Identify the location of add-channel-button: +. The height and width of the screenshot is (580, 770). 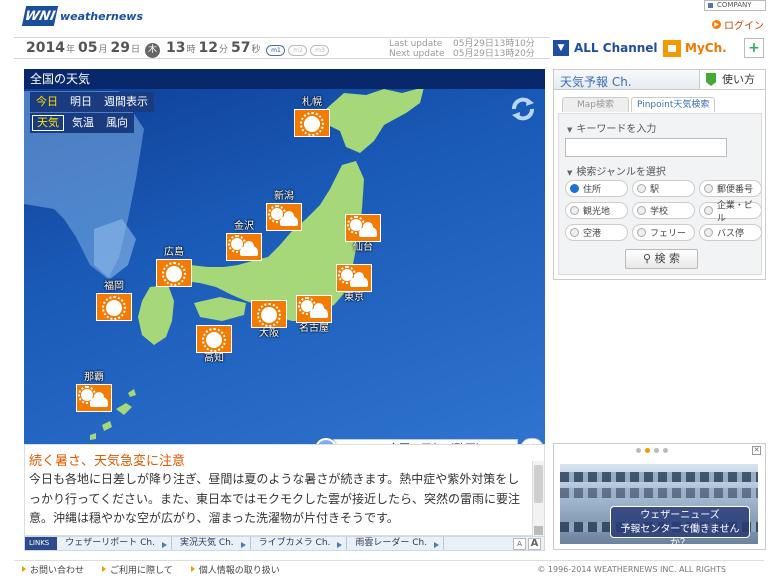
(754, 48).